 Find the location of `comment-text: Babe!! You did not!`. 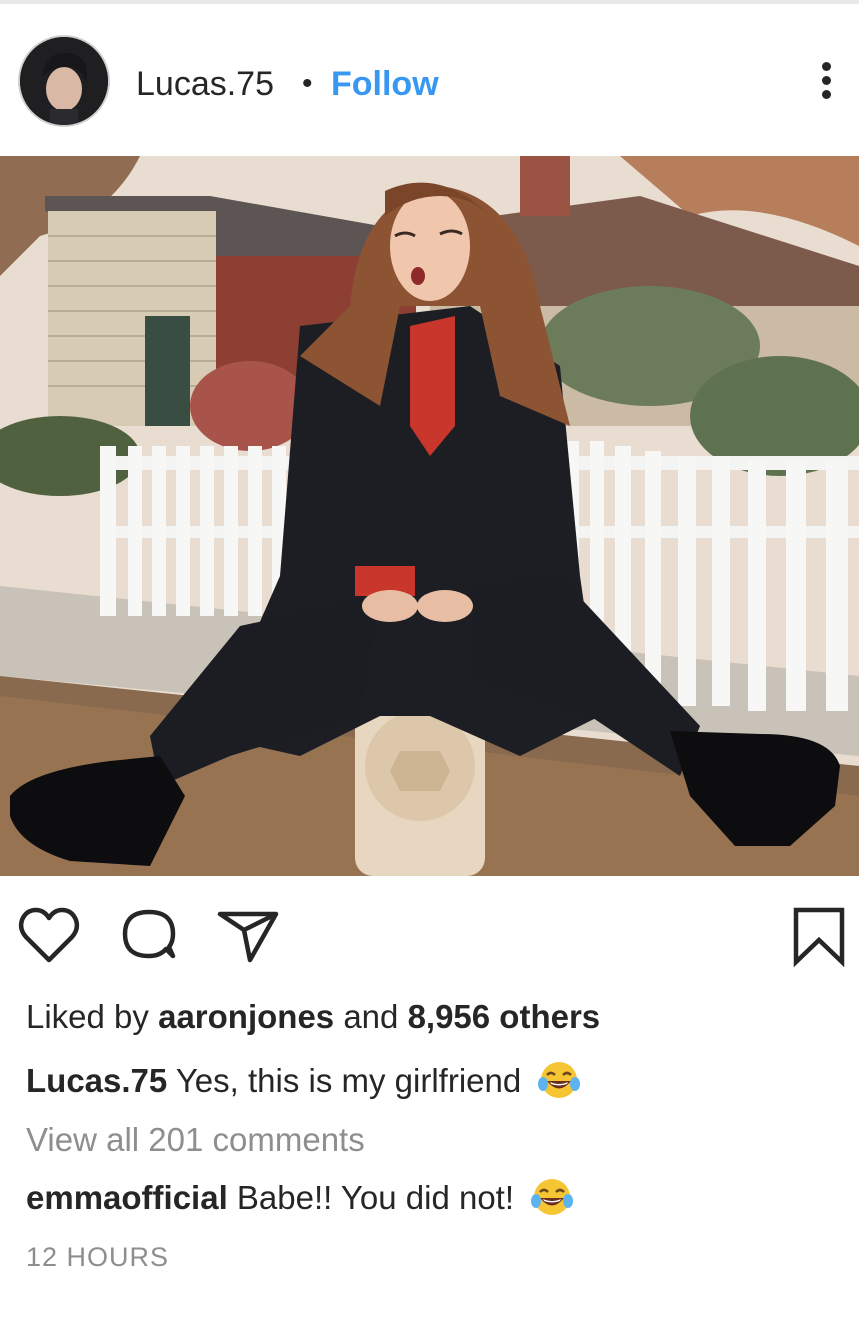

comment-text: Babe!! You did not! is located at coordinates (375, 1197).